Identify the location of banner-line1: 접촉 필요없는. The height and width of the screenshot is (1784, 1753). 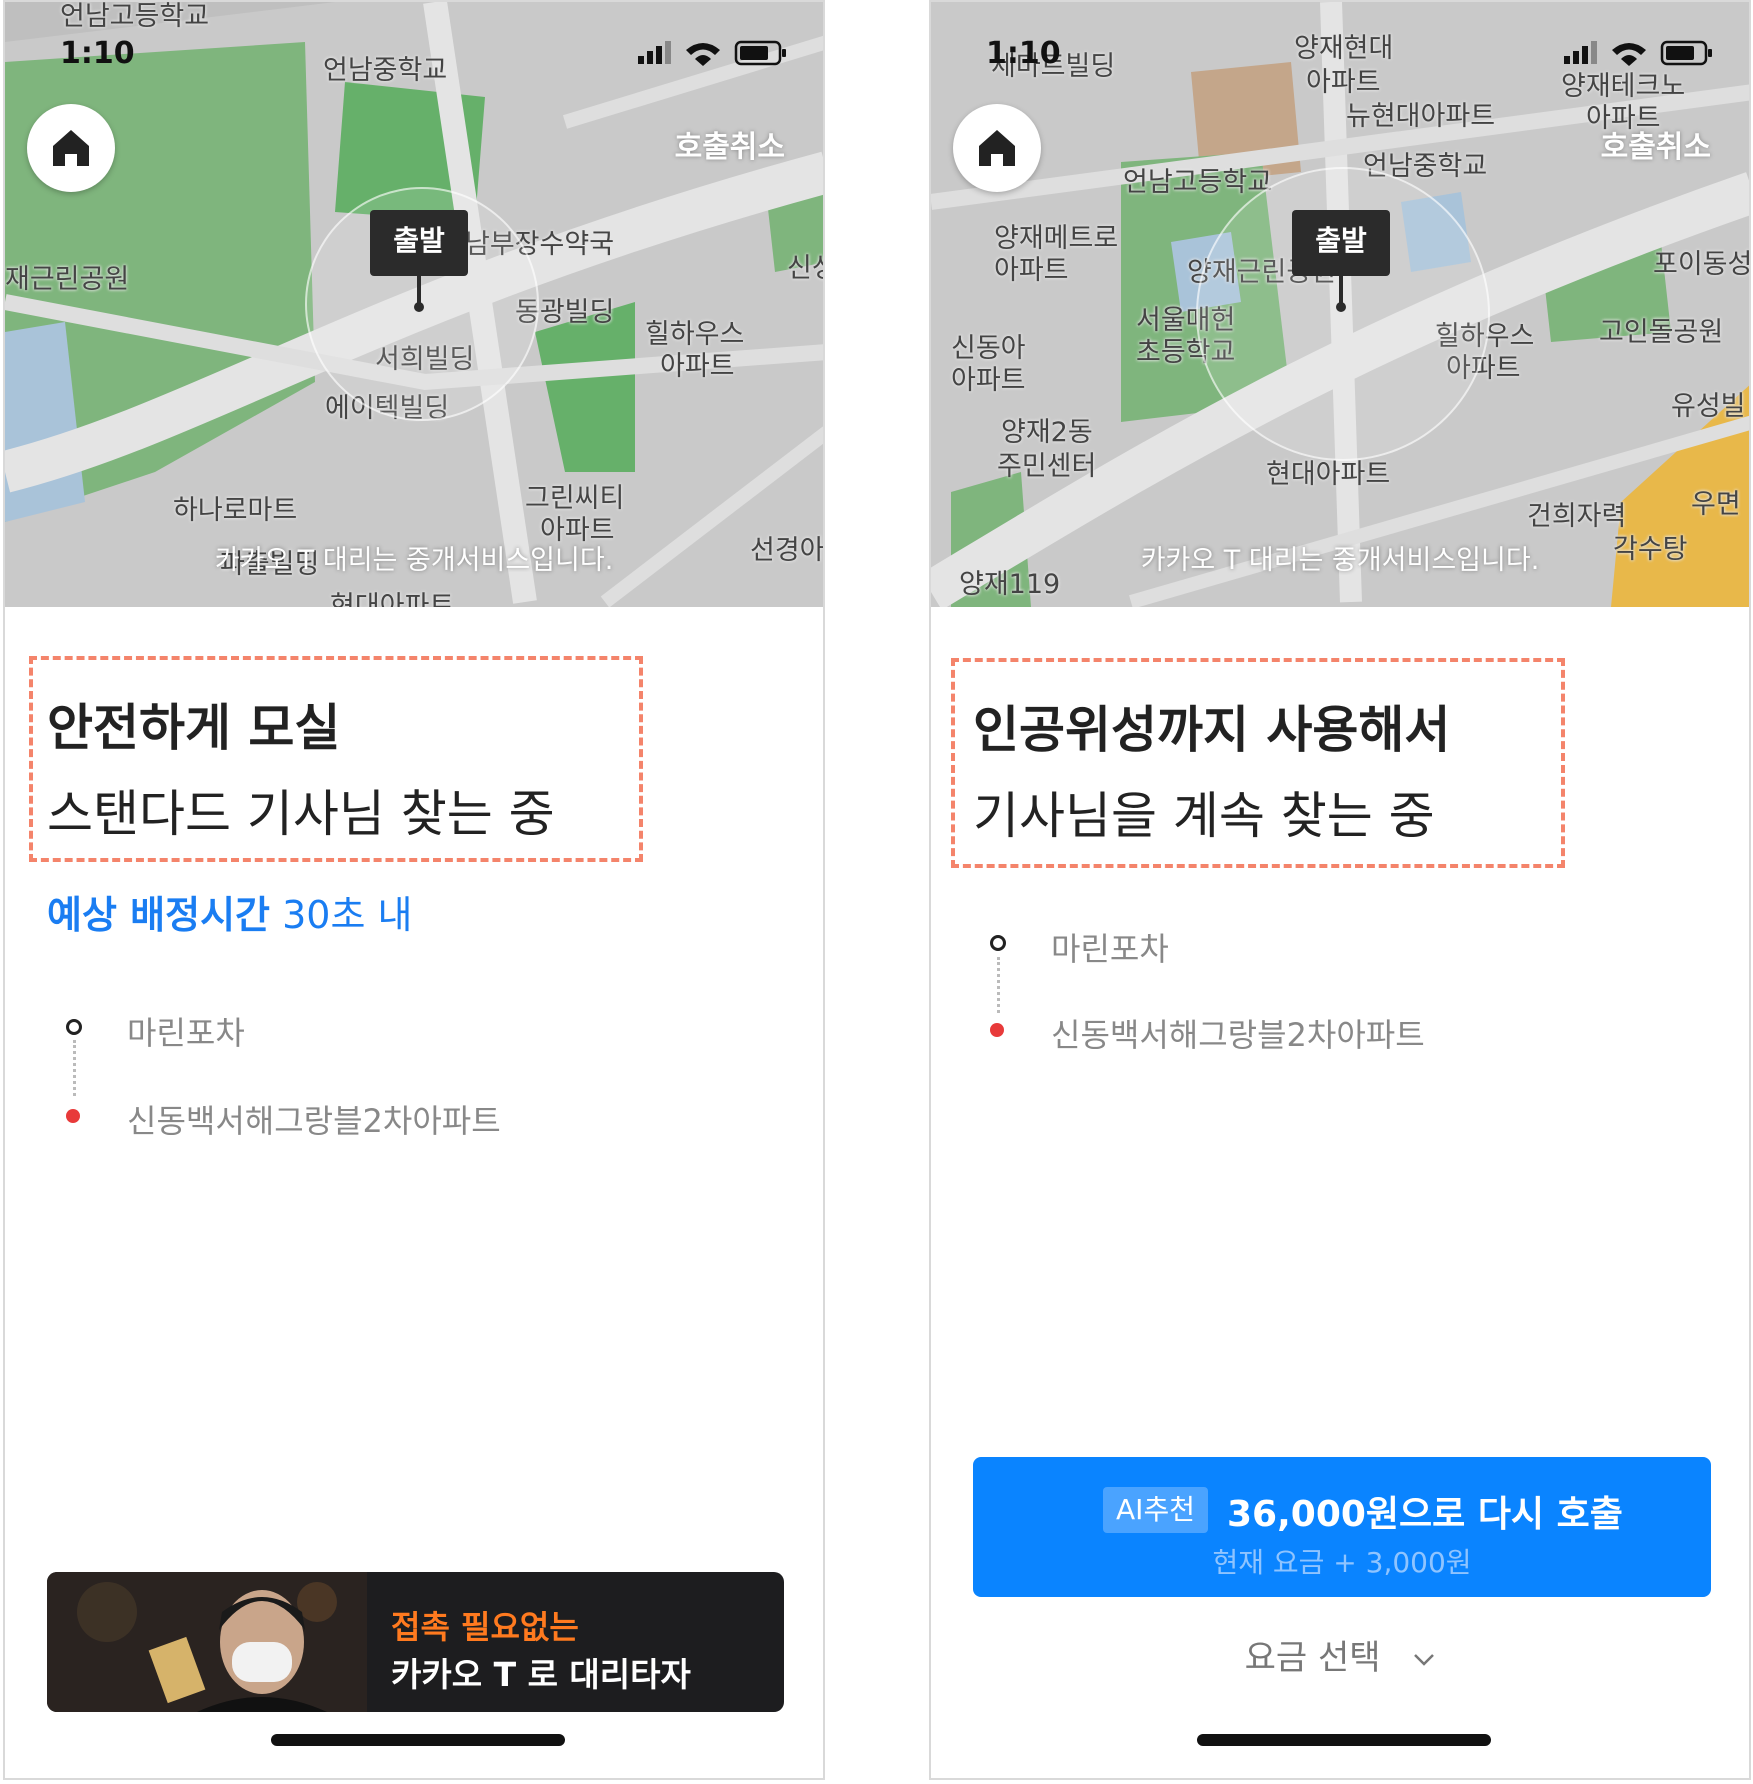
(485, 1627).